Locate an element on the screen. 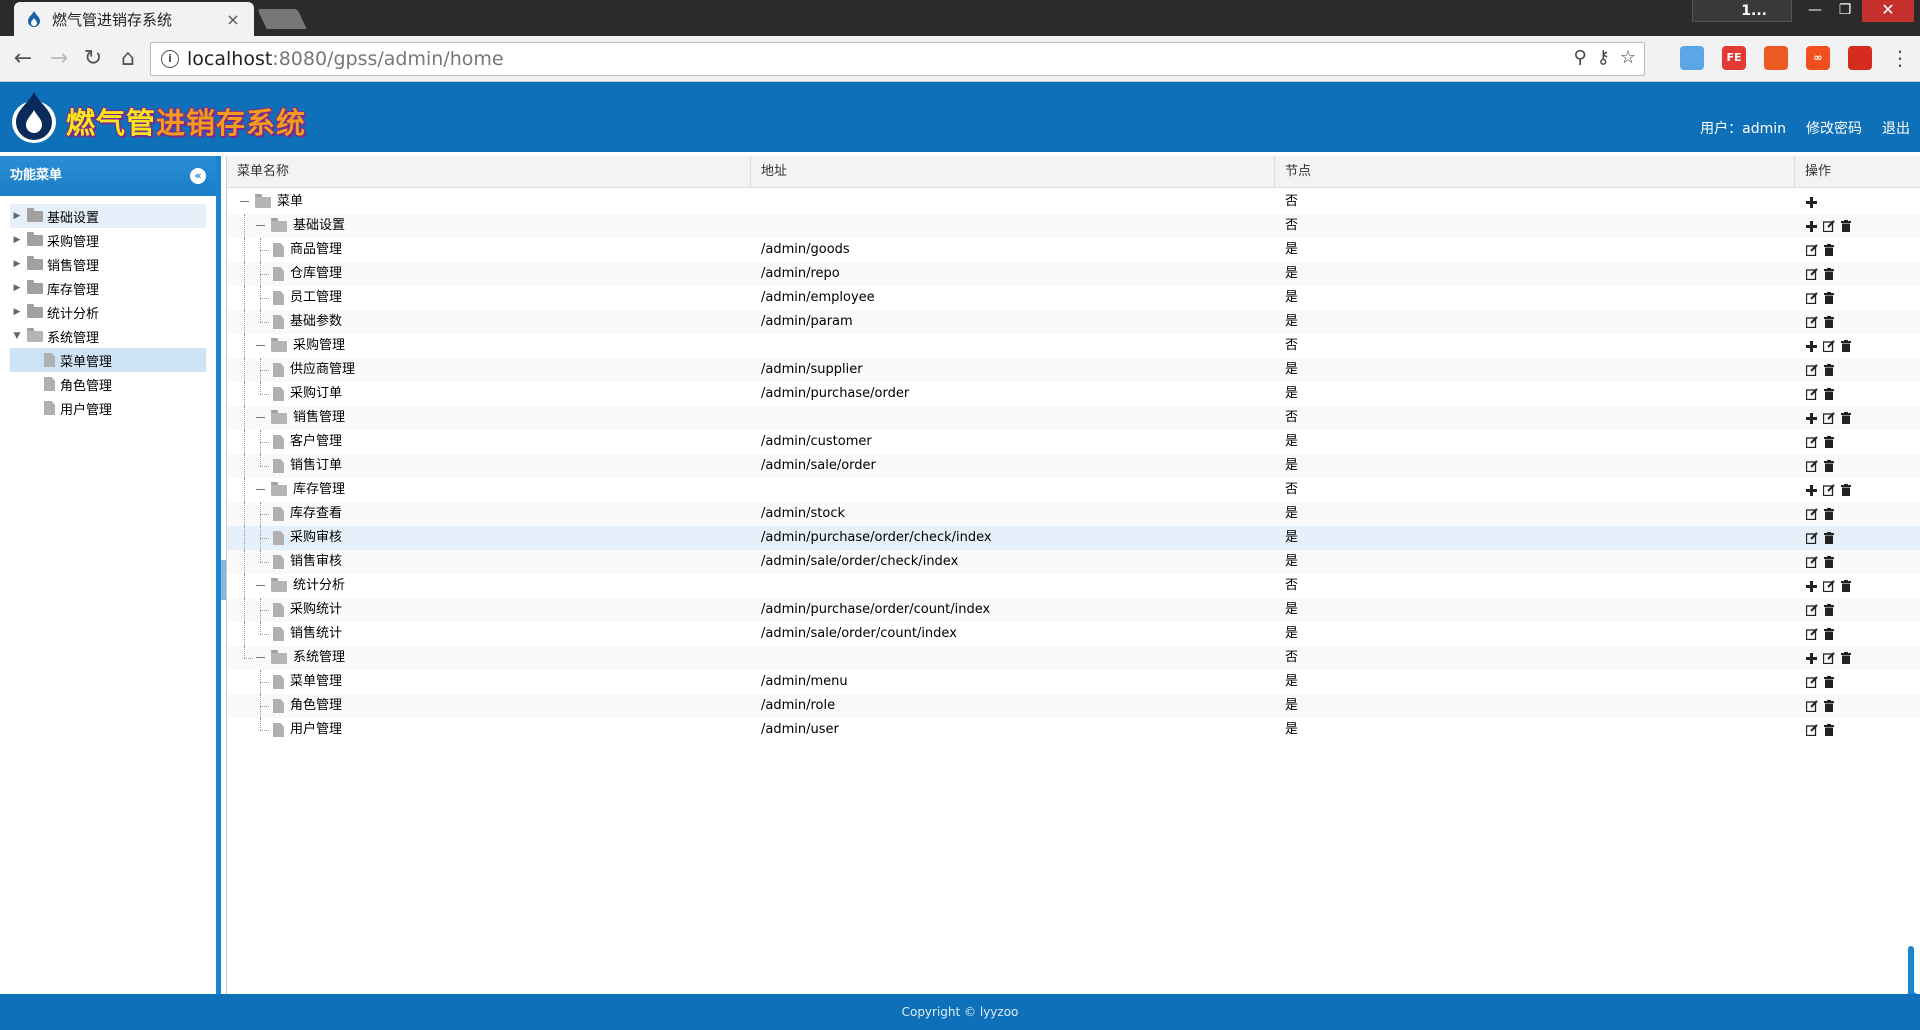  bookmark-star-icon: ☆ is located at coordinates (1628, 57).